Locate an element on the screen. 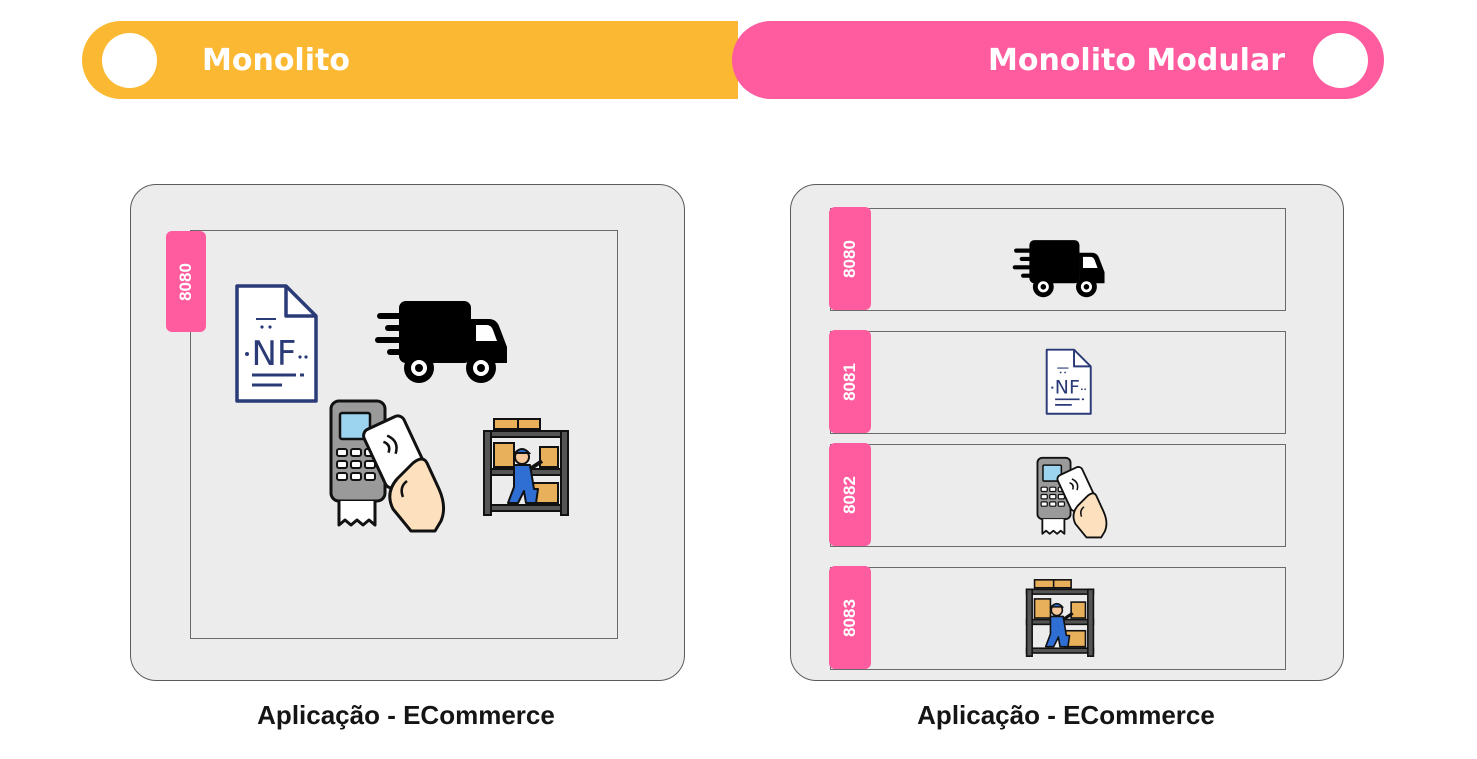 The width and height of the screenshot is (1477, 759). port-tag: 8081 is located at coordinates (850, 381).